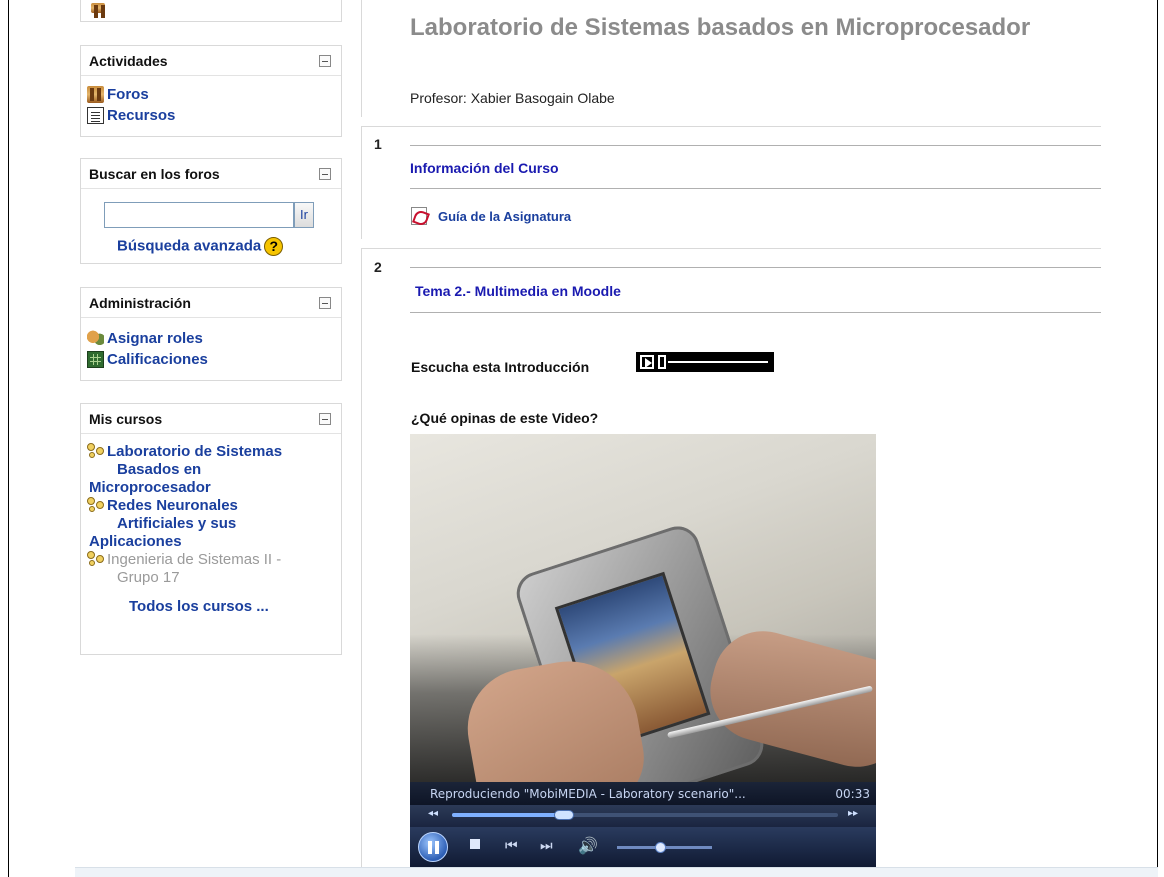 The height and width of the screenshot is (877, 1164). What do you see at coordinates (95, 338) in the screenshot?
I see `assign-roles-icon` at bounding box center [95, 338].